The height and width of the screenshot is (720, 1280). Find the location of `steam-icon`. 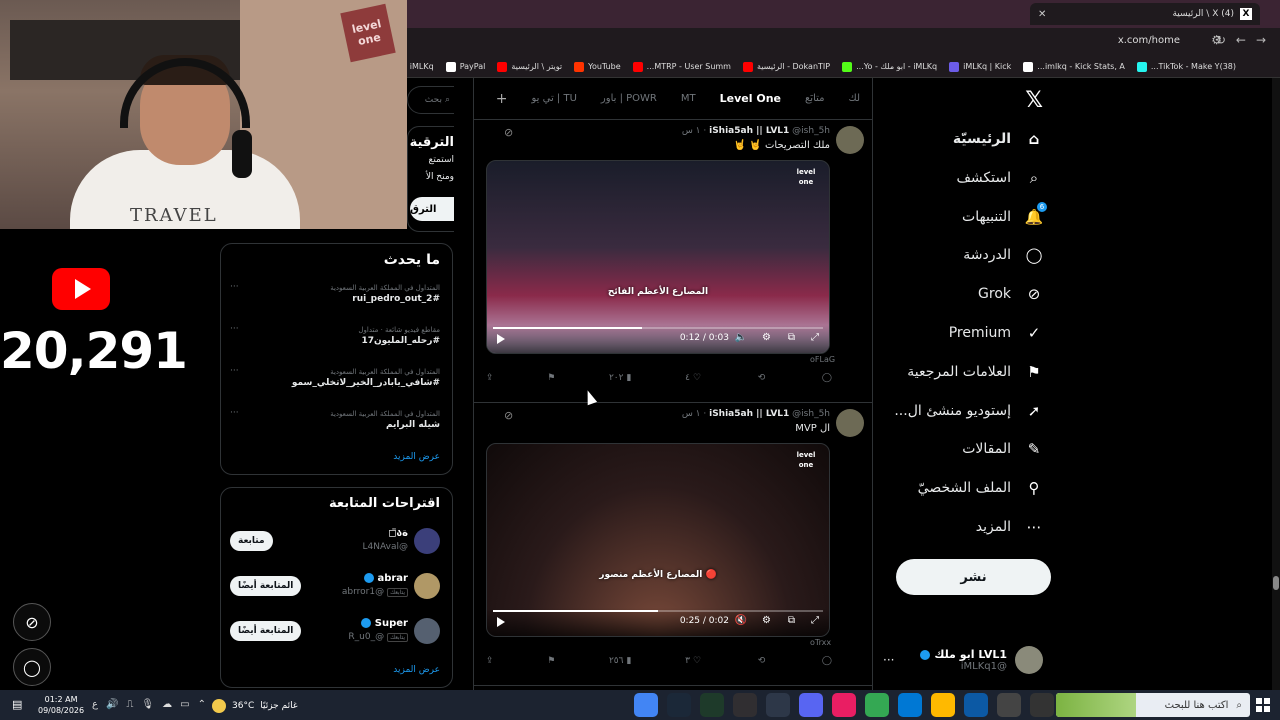

steam-icon is located at coordinates (679, 705).